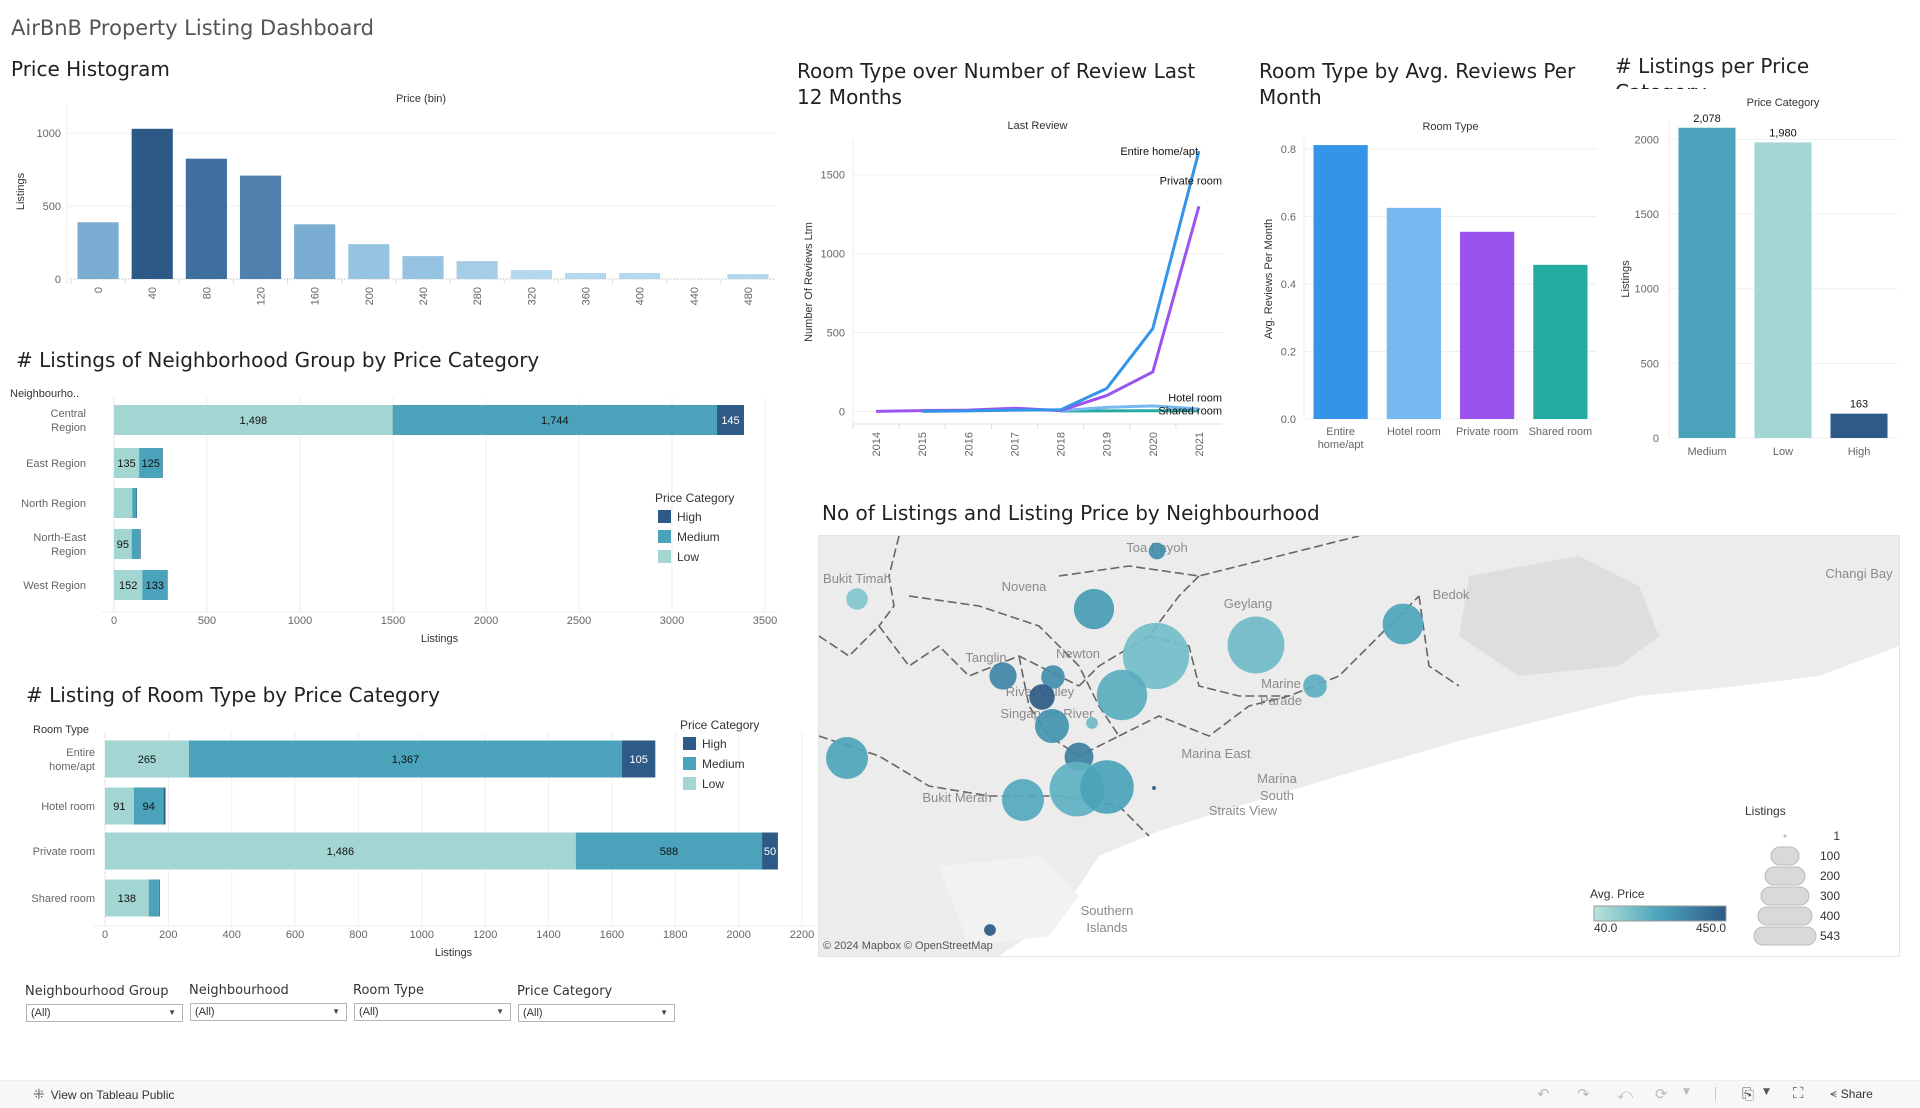 This screenshot has height=1108, width=1920. What do you see at coordinates (90, 69) in the screenshot?
I see `price-histogram-title: Price Histogram` at bounding box center [90, 69].